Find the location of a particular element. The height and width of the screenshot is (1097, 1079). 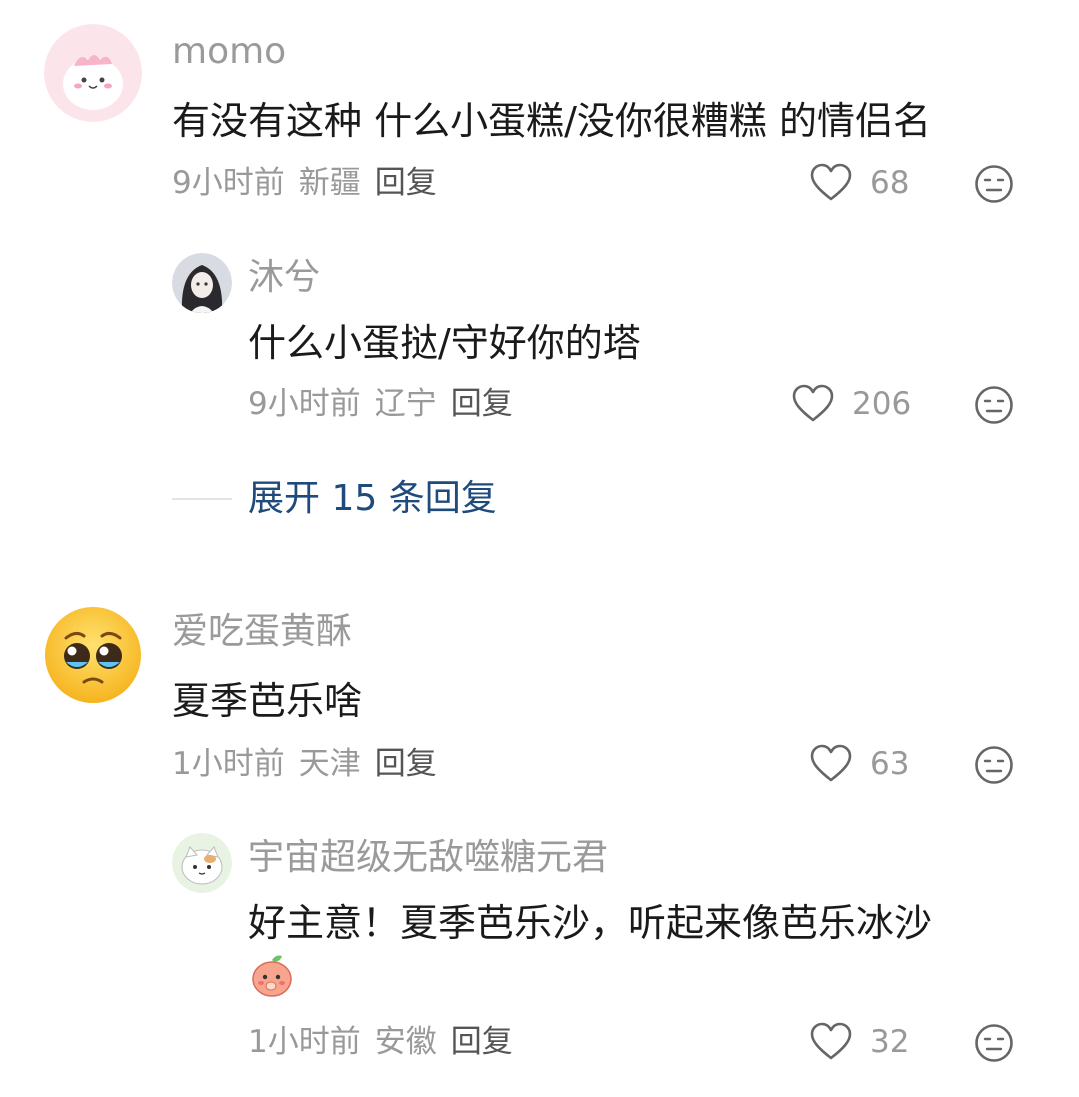

comment-location: 天津 is located at coordinates (329, 764).